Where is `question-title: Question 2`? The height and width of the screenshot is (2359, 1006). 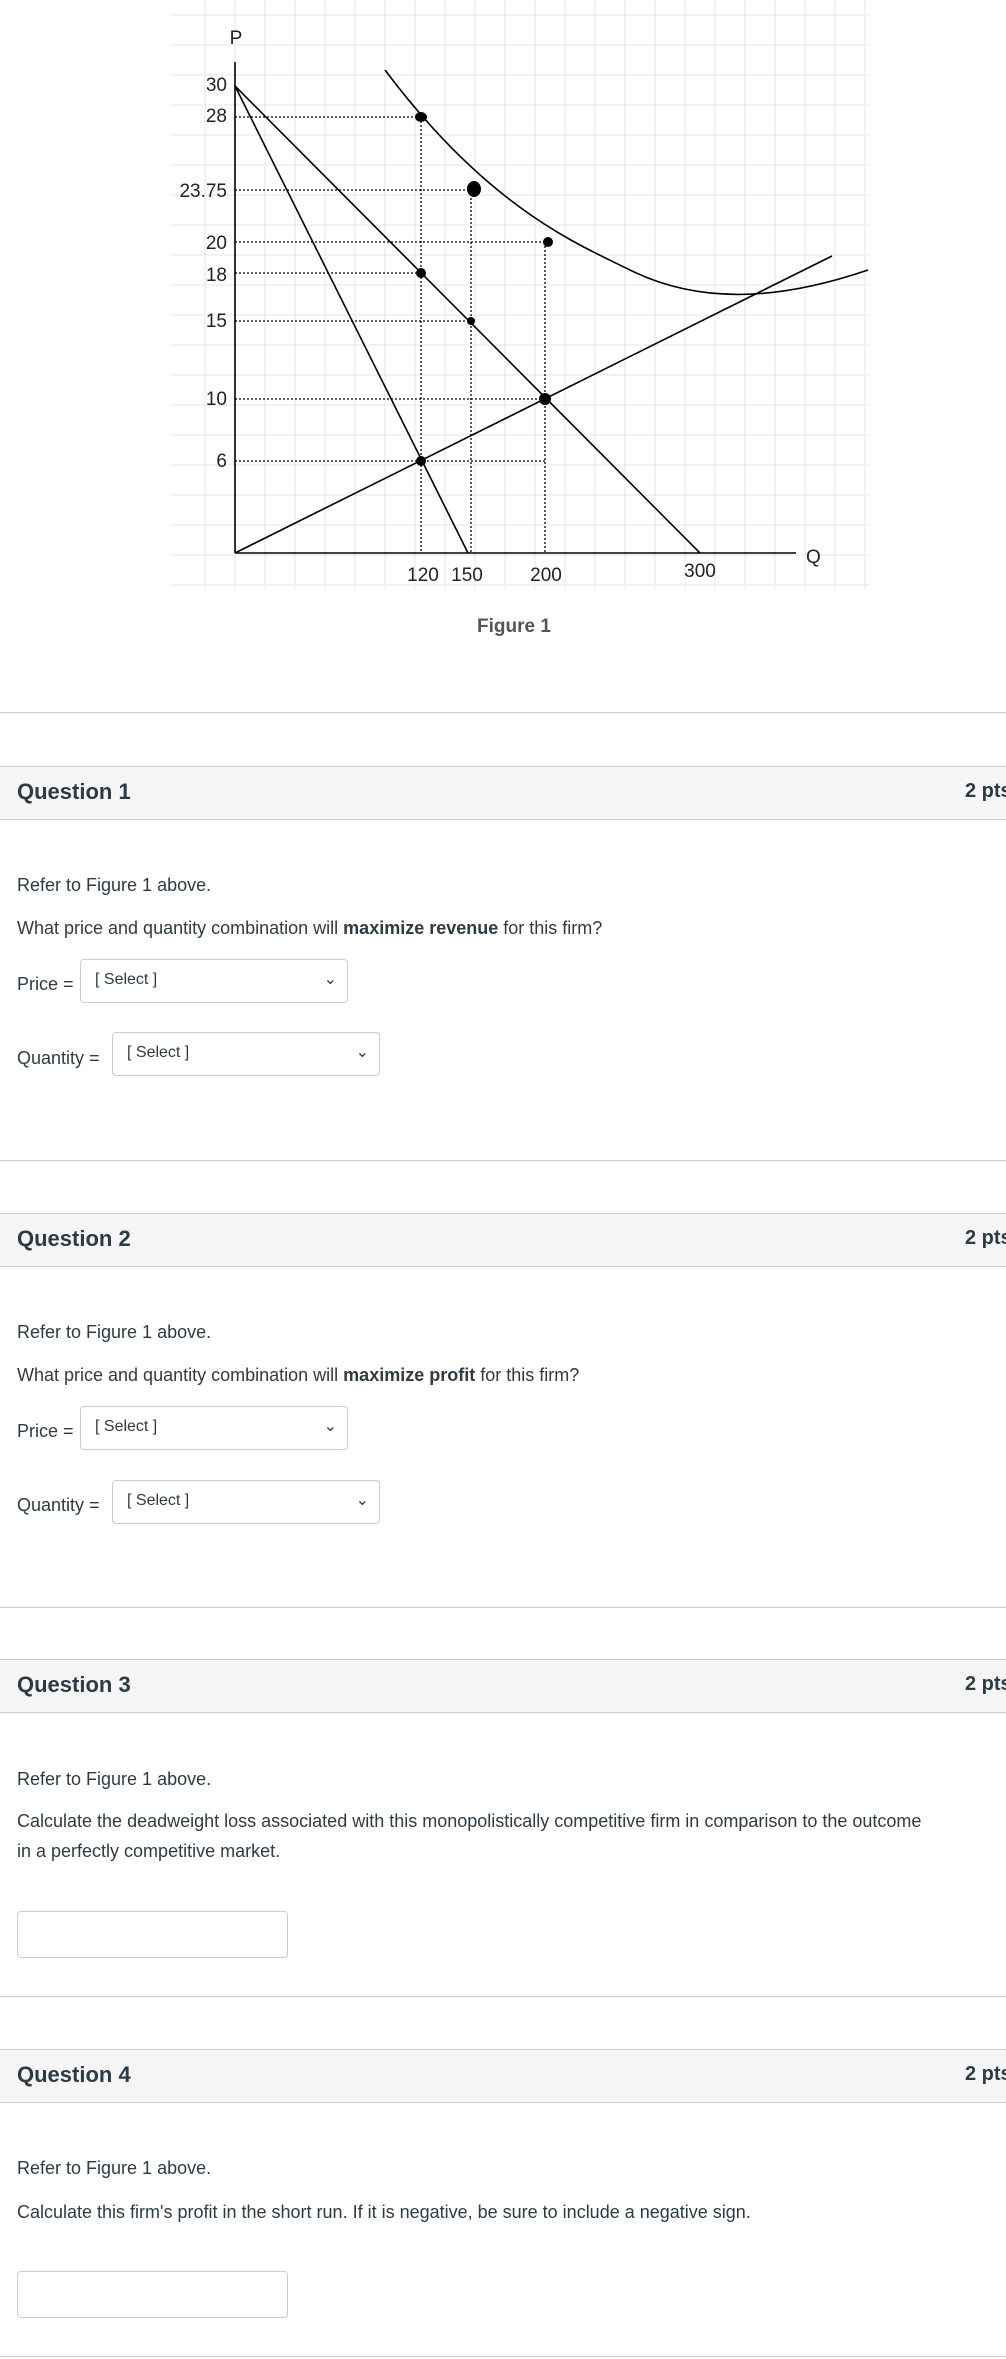 question-title: Question 2 is located at coordinates (74, 1238).